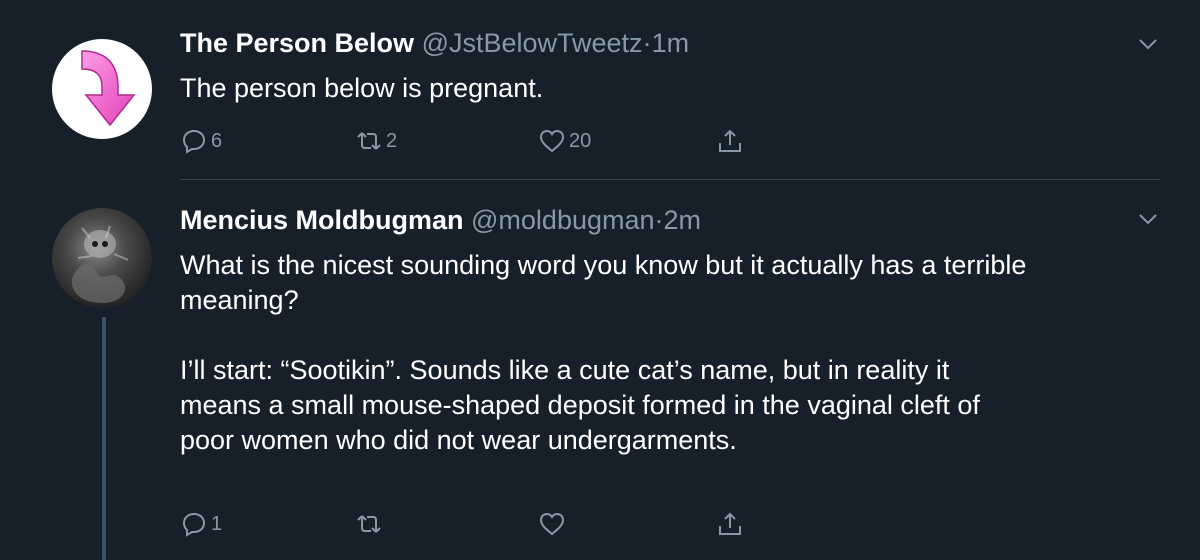 The image size is (1200, 560). I want to click on pink-down-arrow-icon, so click(108, 88).